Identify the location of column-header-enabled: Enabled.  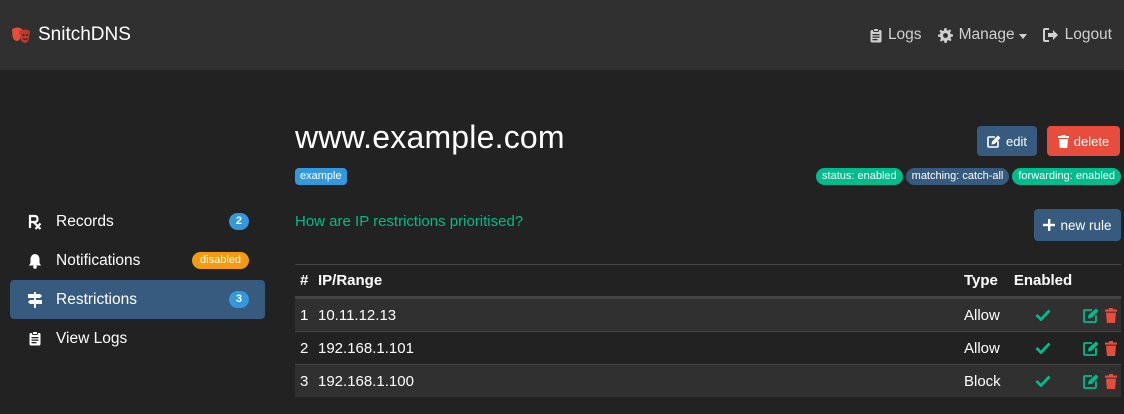
(1043, 280).